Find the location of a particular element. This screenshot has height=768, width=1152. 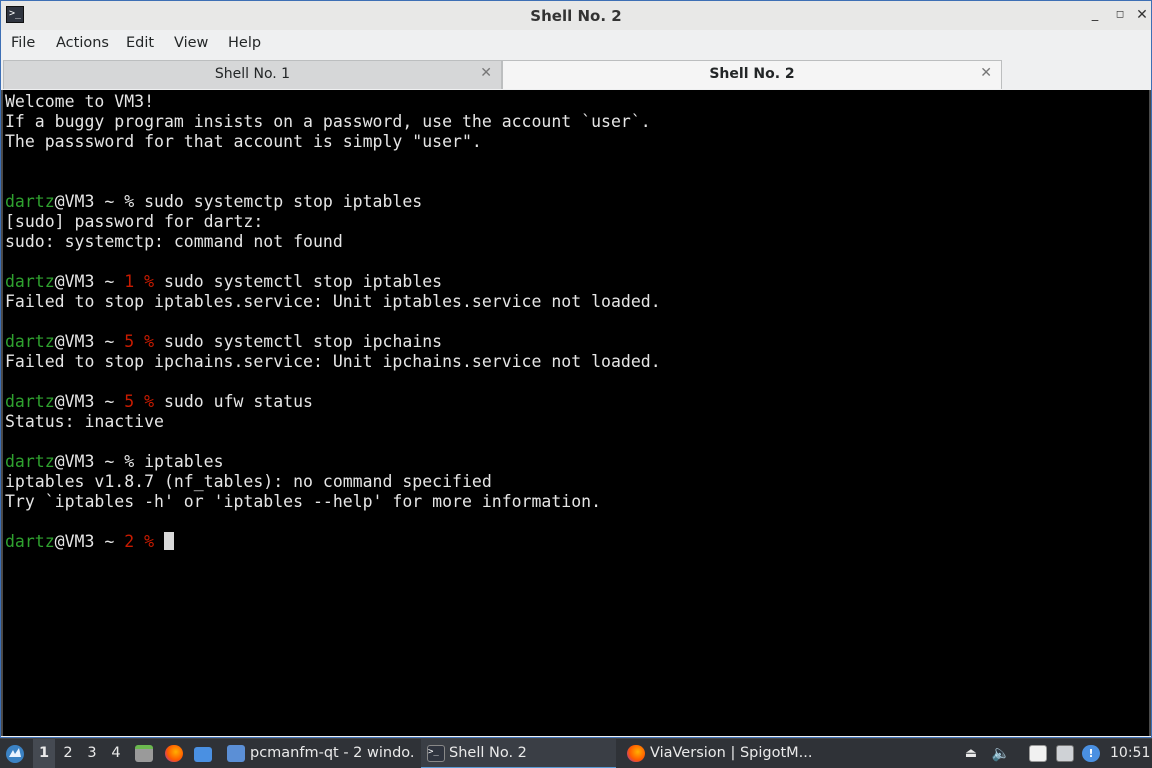

clipboard-icon is located at coordinates (1038, 753).